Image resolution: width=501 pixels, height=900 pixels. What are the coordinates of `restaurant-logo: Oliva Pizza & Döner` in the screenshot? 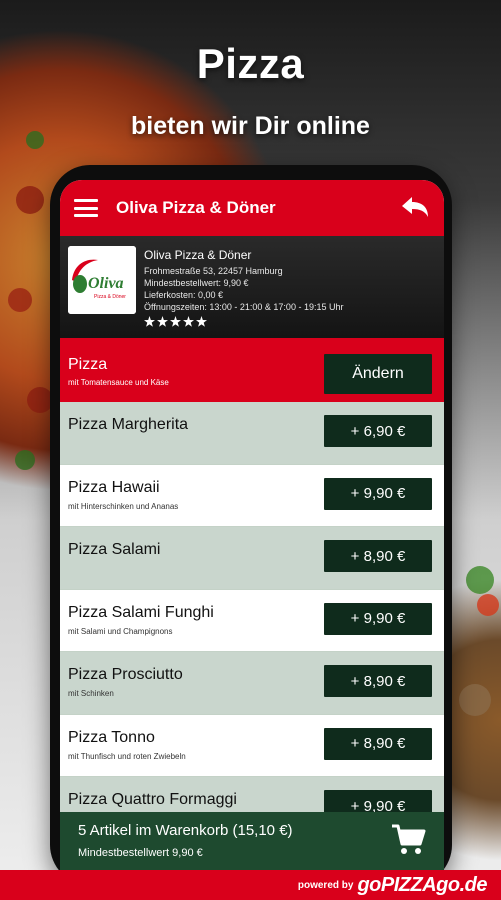 It's located at (102, 280).